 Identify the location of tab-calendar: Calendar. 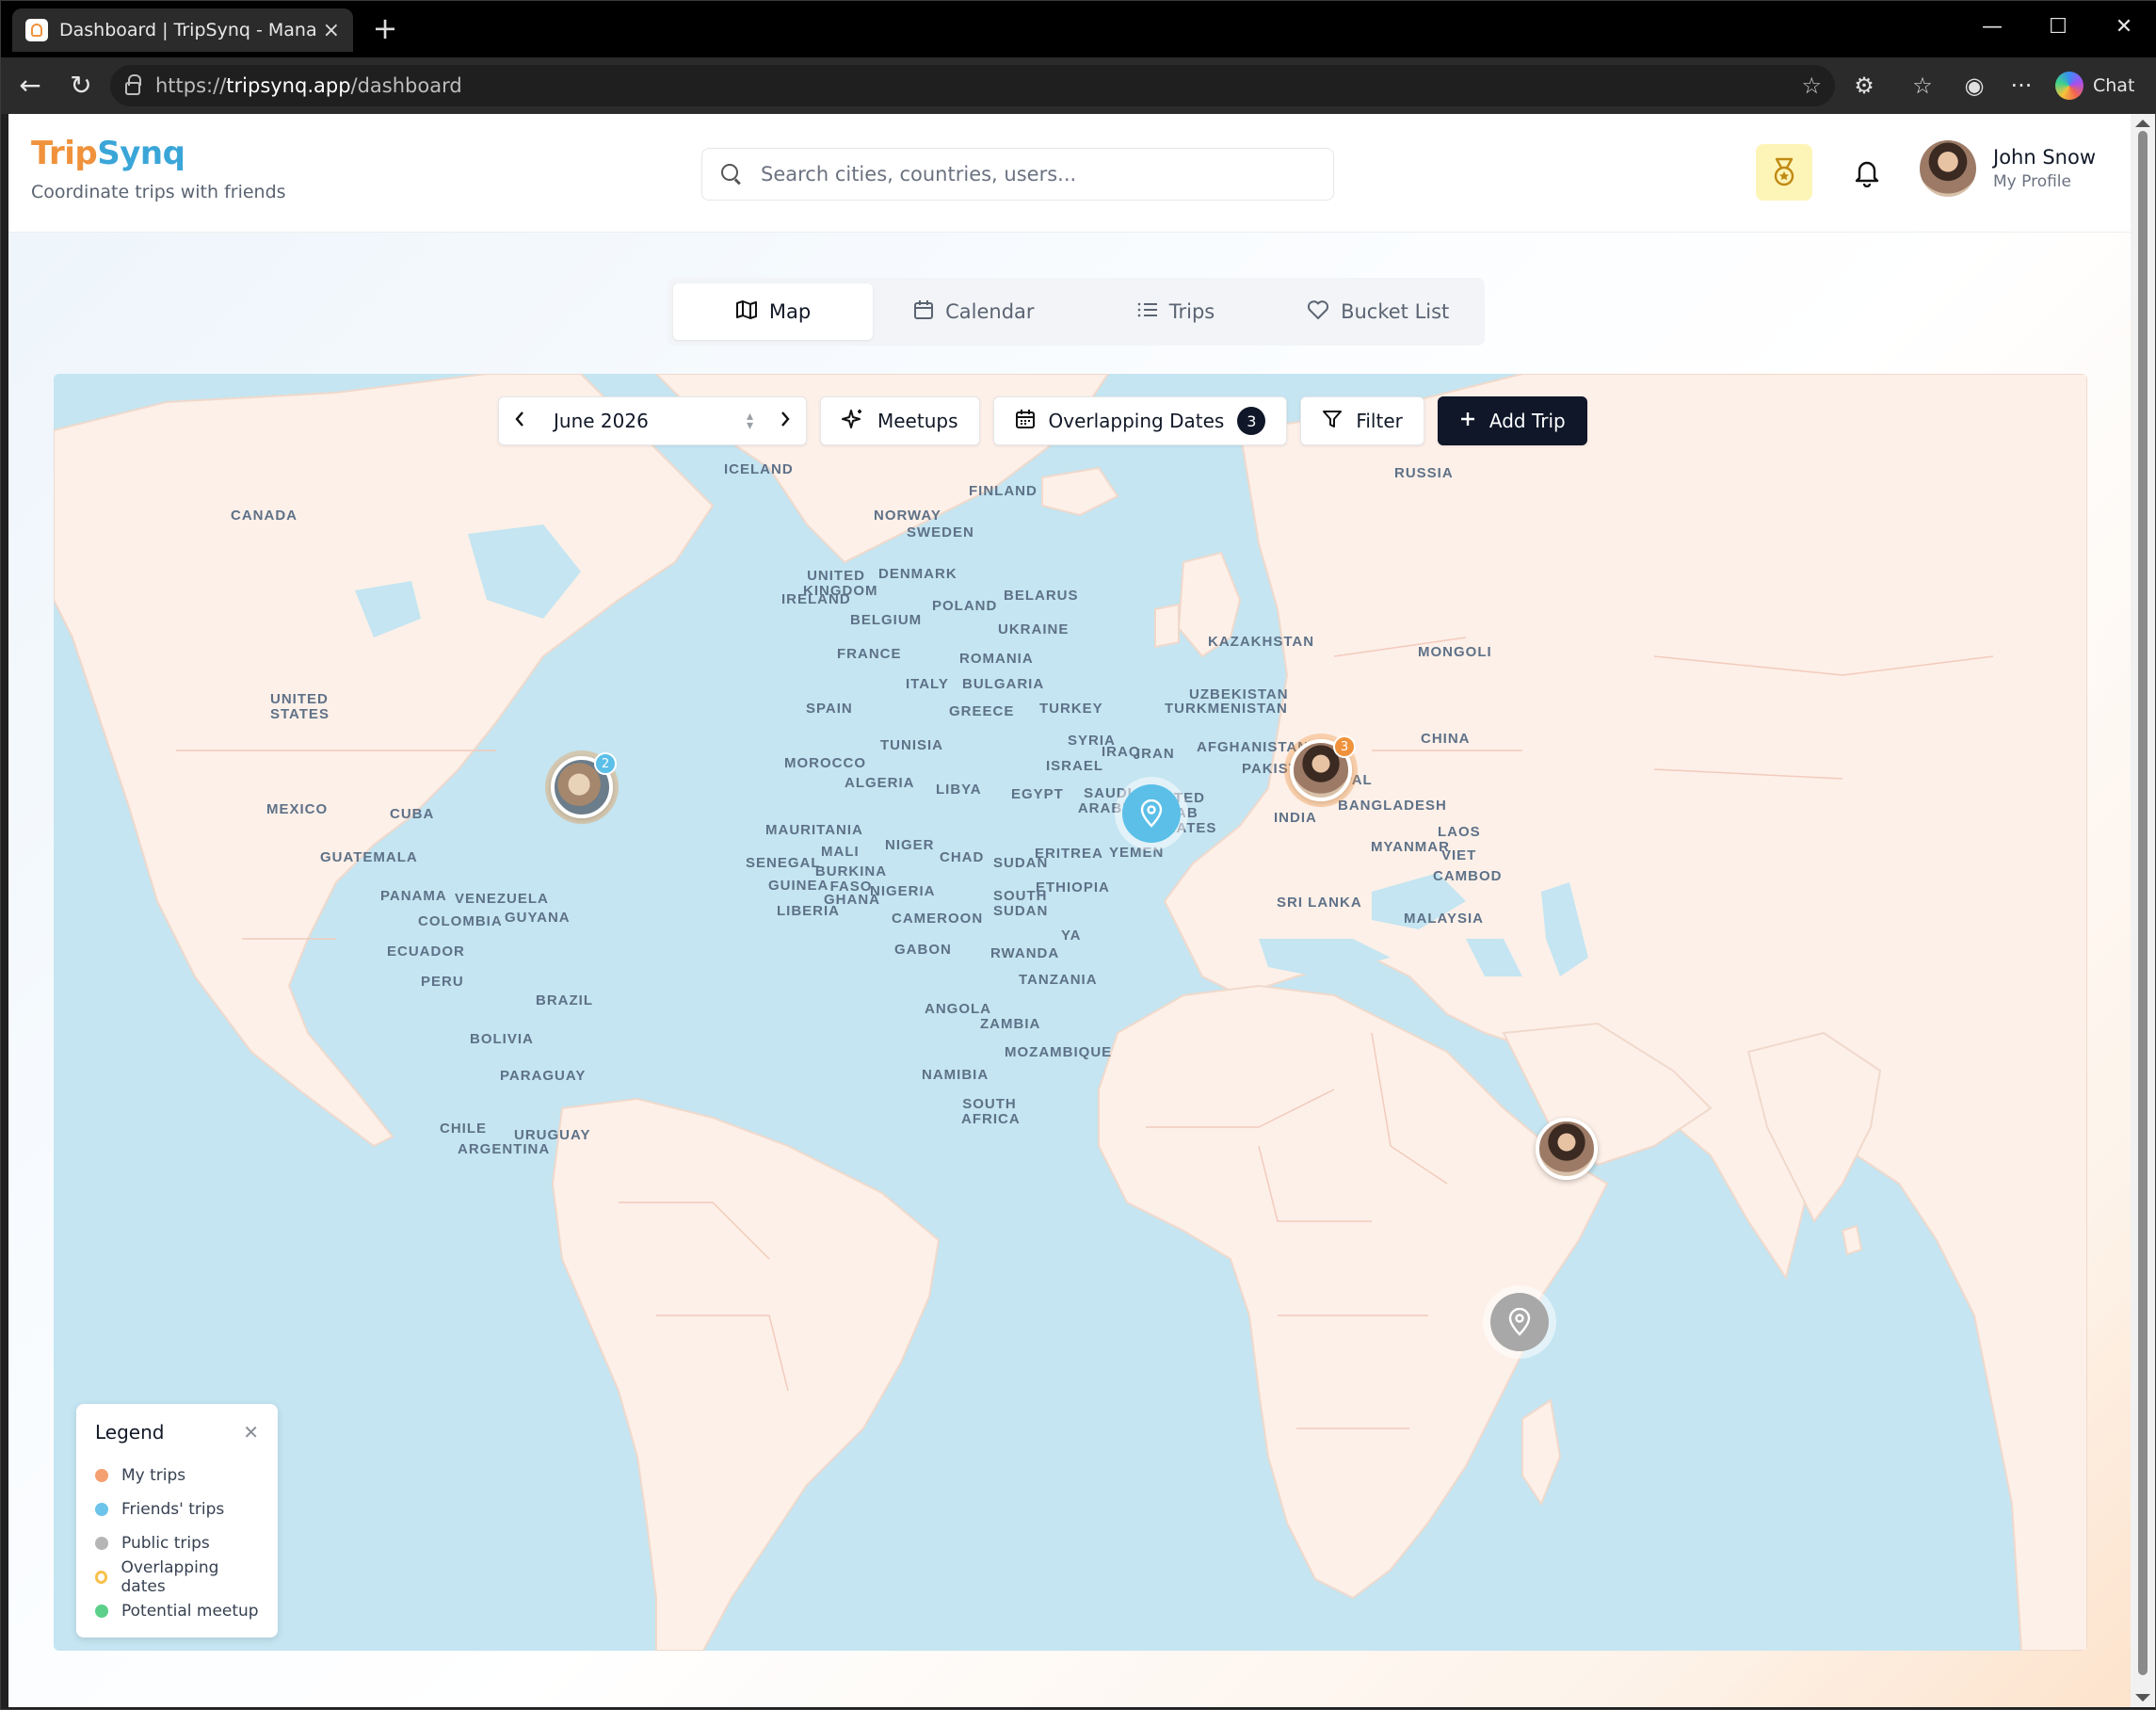
(974, 311).